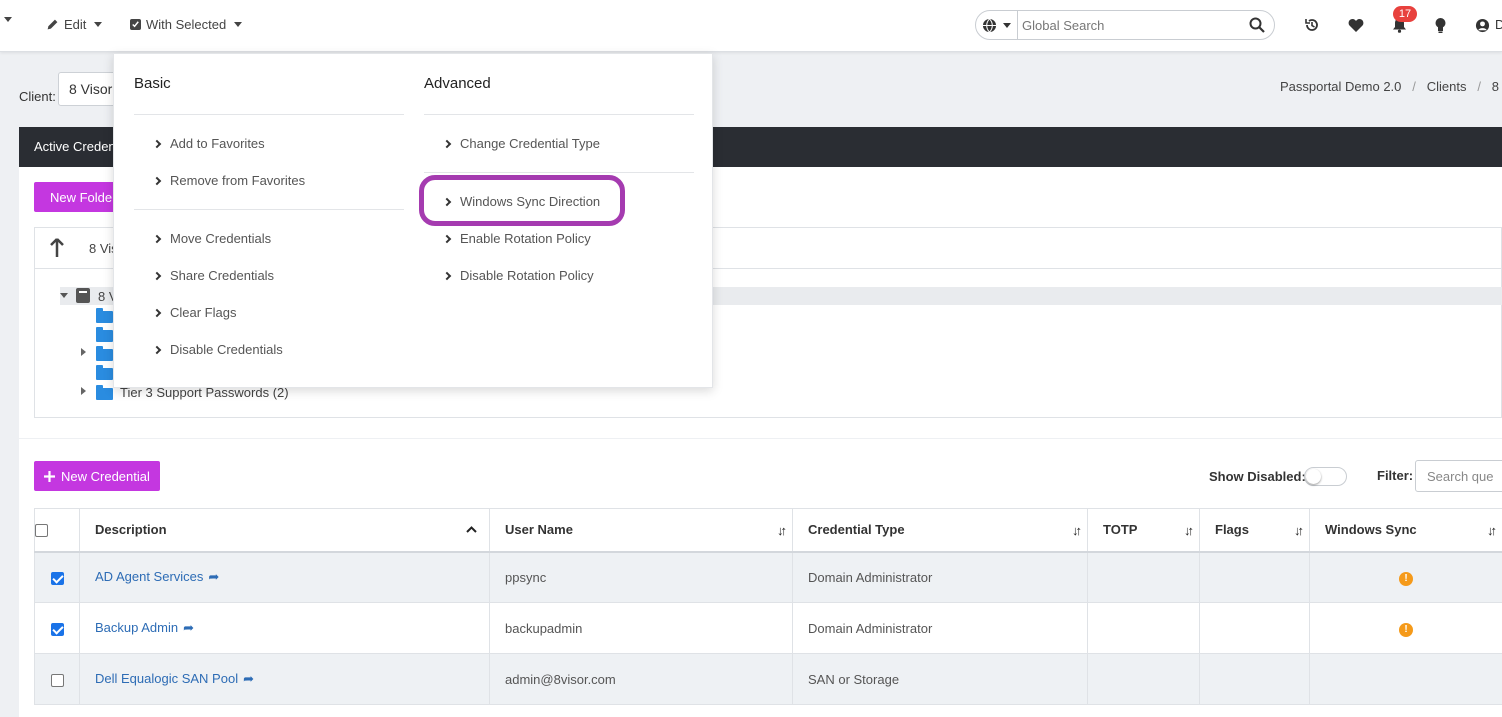 This screenshot has width=1502, height=717. What do you see at coordinates (997, 25) in the screenshot?
I see `search-scope-button` at bounding box center [997, 25].